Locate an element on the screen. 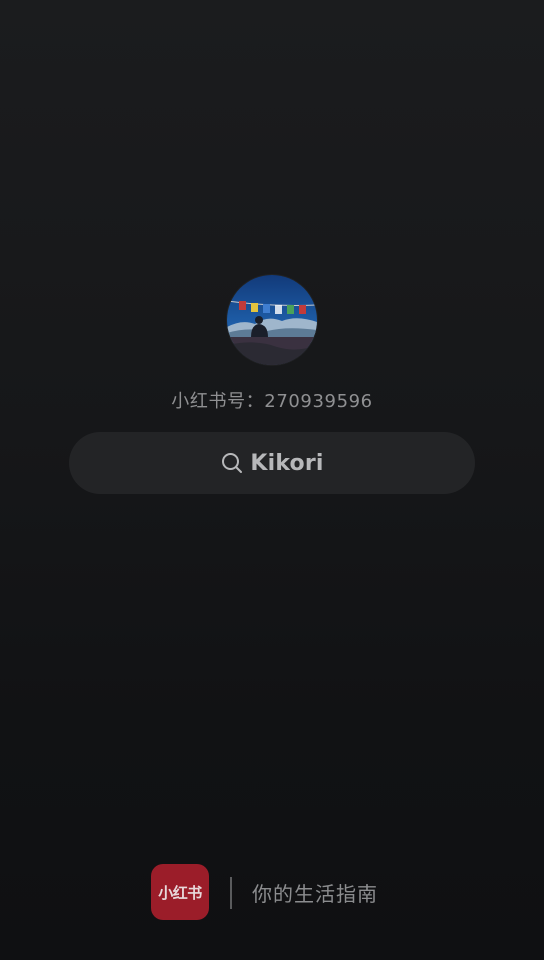 This screenshot has height=960, width=544. divider is located at coordinates (231, 893).